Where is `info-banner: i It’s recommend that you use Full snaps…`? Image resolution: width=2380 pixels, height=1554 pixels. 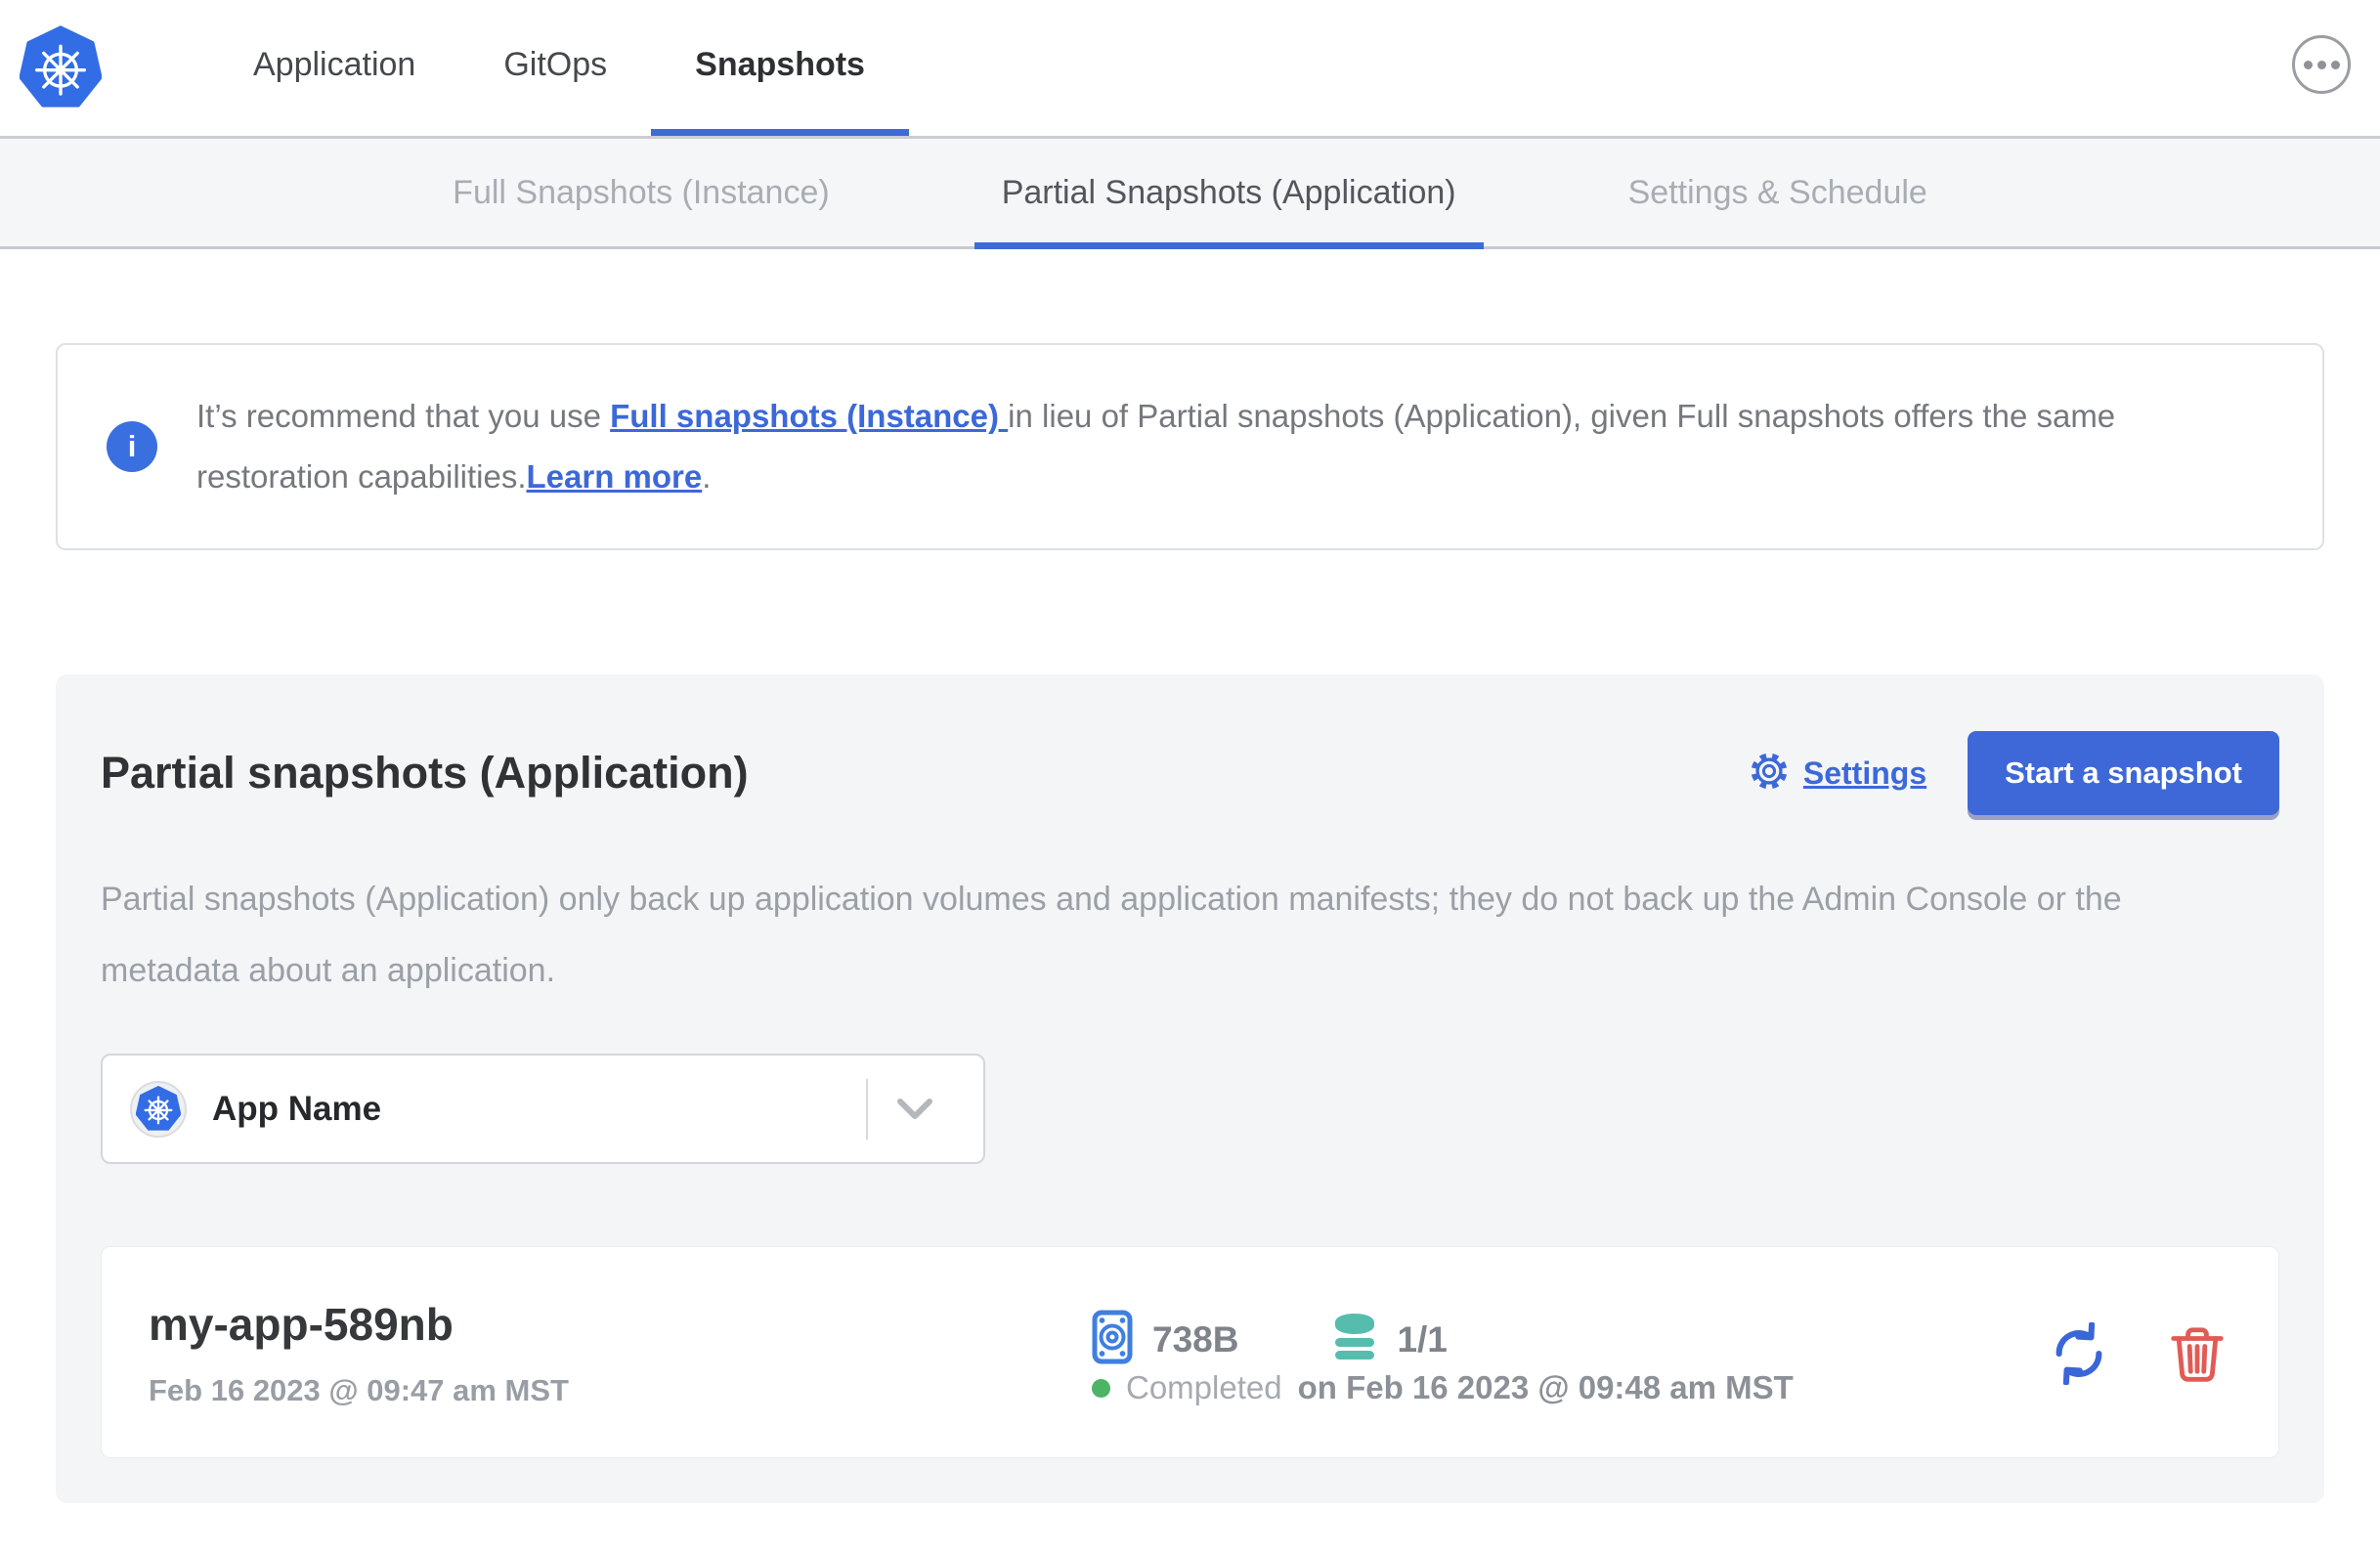
info-banner: i It’s recommend that you use Full snaps… is located at coordinates (1190, 446).